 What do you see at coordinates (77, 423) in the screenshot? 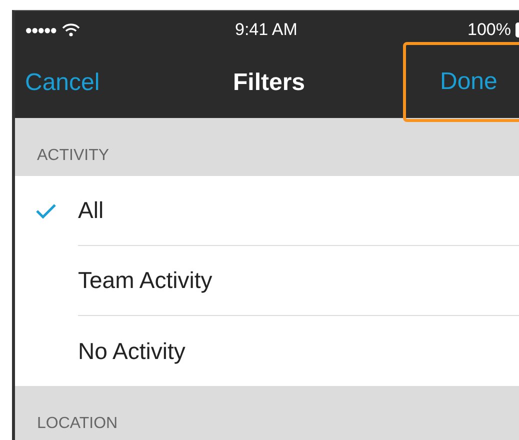
I see `section-header: LOCATION` at bounding box center [77, 423].